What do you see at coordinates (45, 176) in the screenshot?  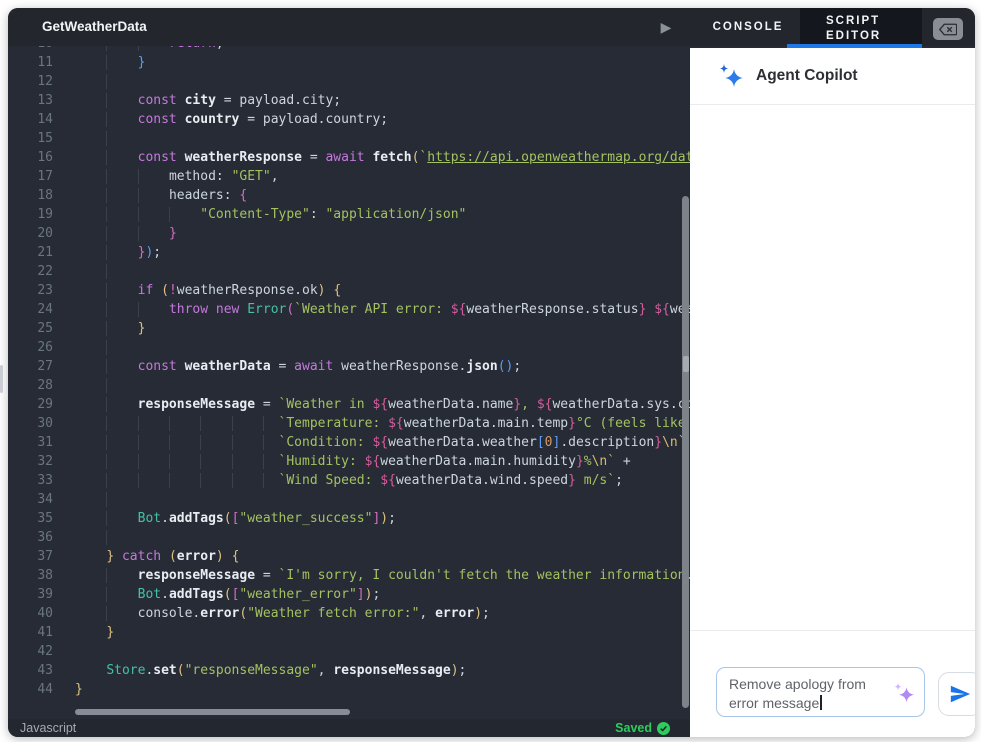 I see `line-number: 17` at bounding box center [45, 176].